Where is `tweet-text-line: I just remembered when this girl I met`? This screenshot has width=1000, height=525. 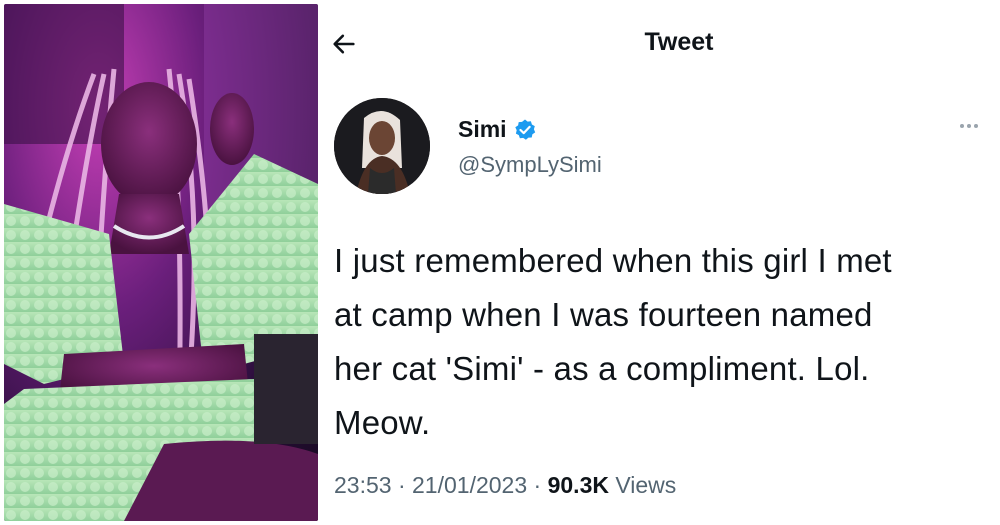
tweet-text-line: I just remembered when this girl I met is located at coordinates (613, 260).